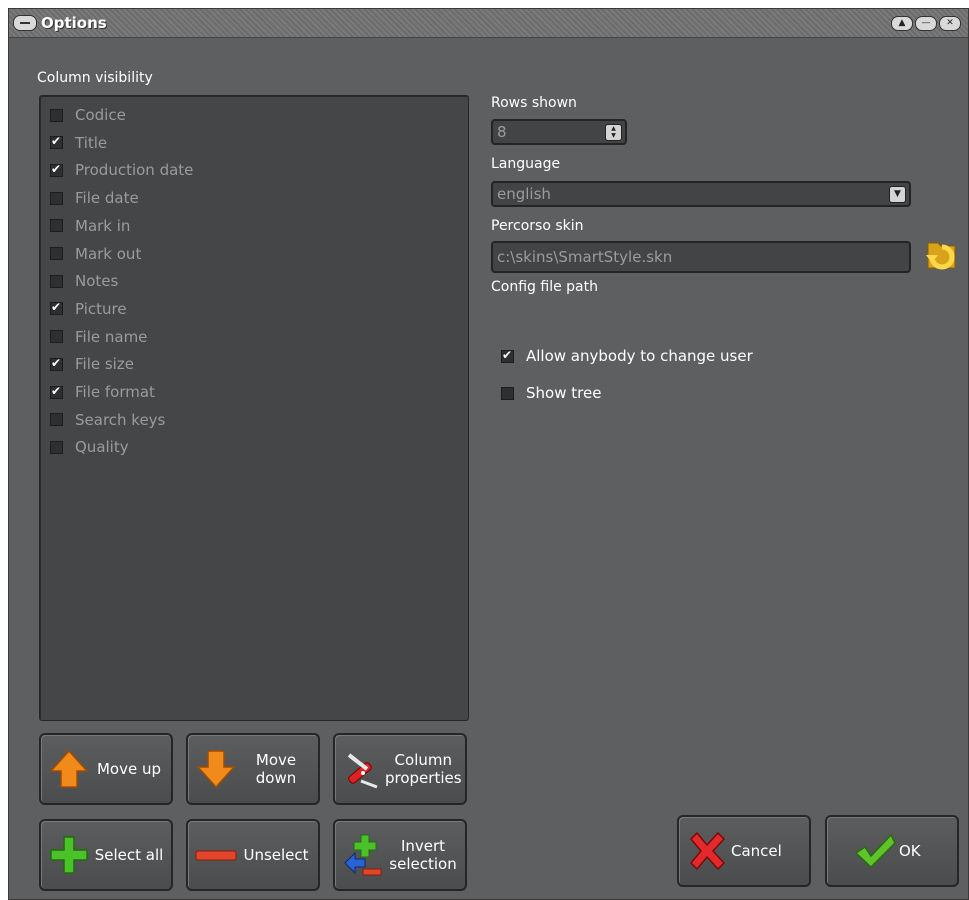 Image resolution: width=969 pixels, height=900 pixels. Describe the element at coordinates (613, 132) in the screenshot. I see `spinner-arrows-icon: ▲ ▼` at that location.